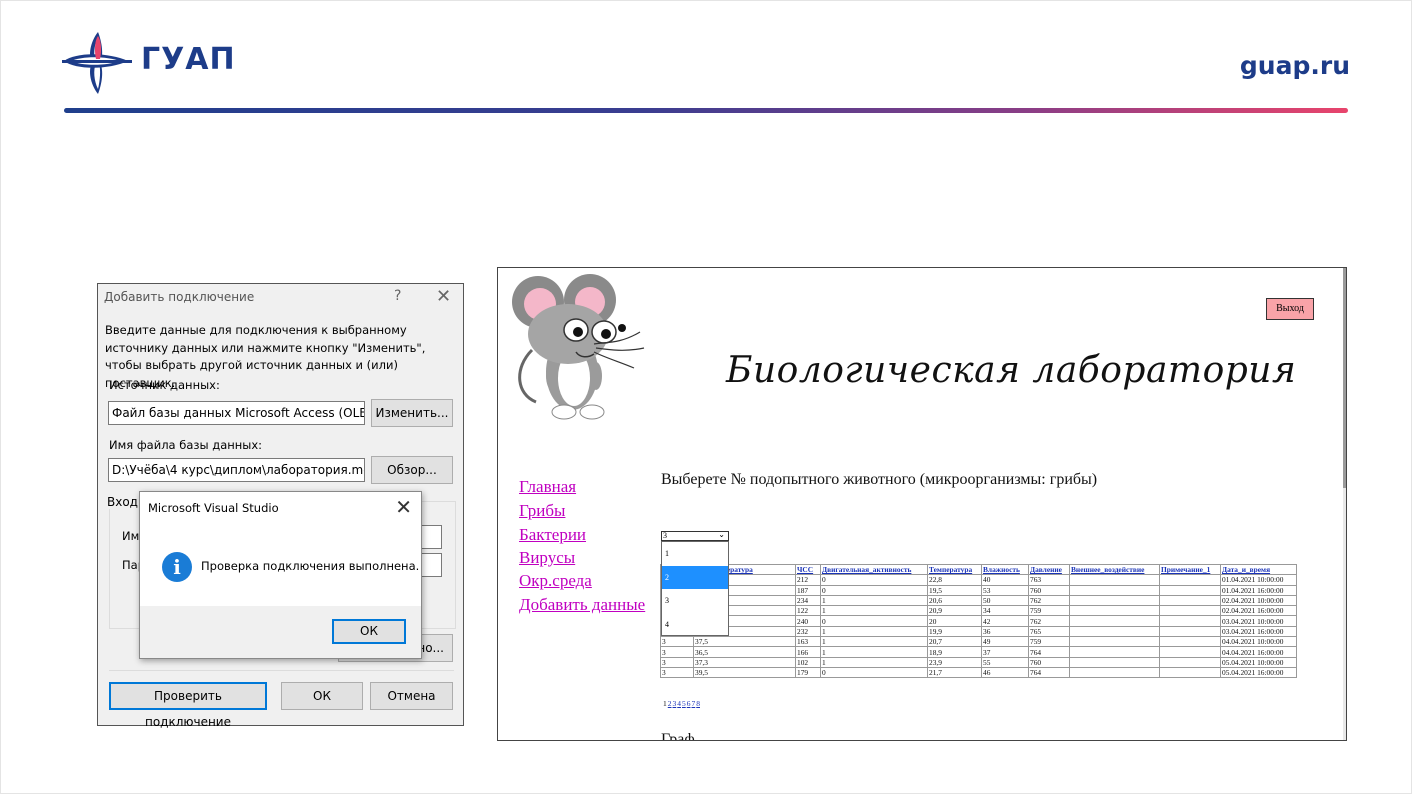 This screenshot has height=794, width=1412. What do you see at coordinates (954, 600) in the screenshot?
I see `table-cell: 20,6` at bounding box center [954, 600].